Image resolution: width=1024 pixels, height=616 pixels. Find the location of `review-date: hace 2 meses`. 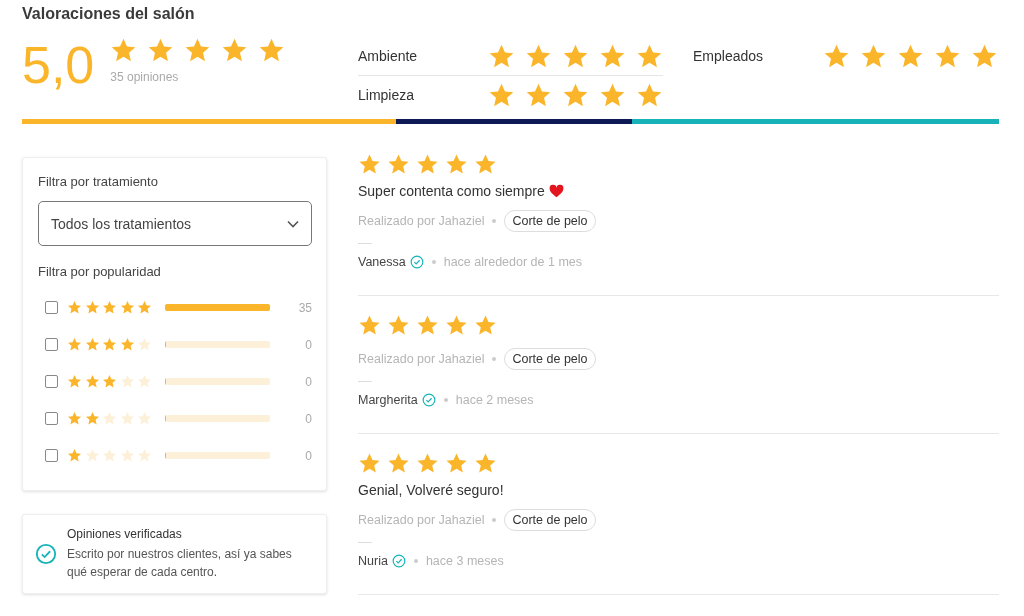

review-date: hace 2 meses is located at coordinates (494, 400).